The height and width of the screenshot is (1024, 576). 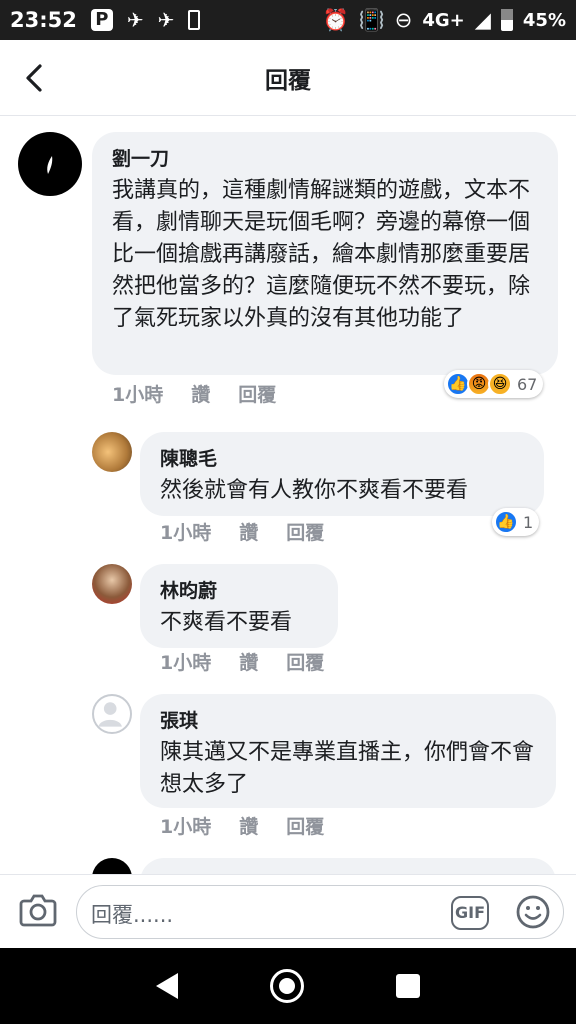 I want to click on reaction-count: 67, so click(x=527, y=384).